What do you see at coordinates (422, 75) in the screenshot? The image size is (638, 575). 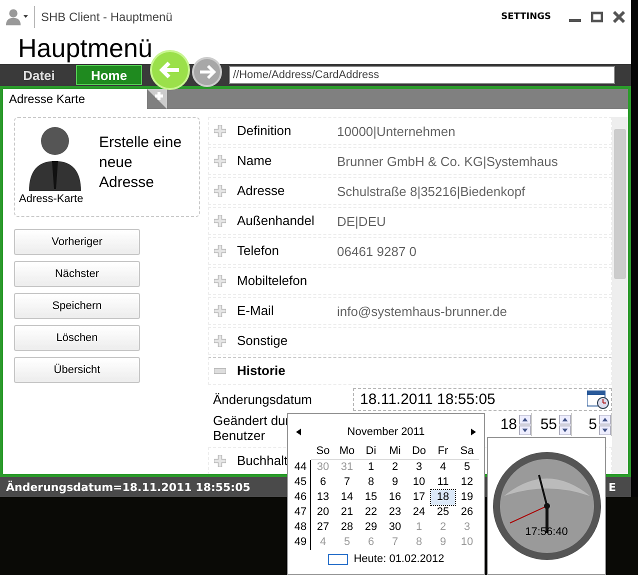 I see `address-field: //Home/Address/CardAddress` at bounding box center [422, 75].